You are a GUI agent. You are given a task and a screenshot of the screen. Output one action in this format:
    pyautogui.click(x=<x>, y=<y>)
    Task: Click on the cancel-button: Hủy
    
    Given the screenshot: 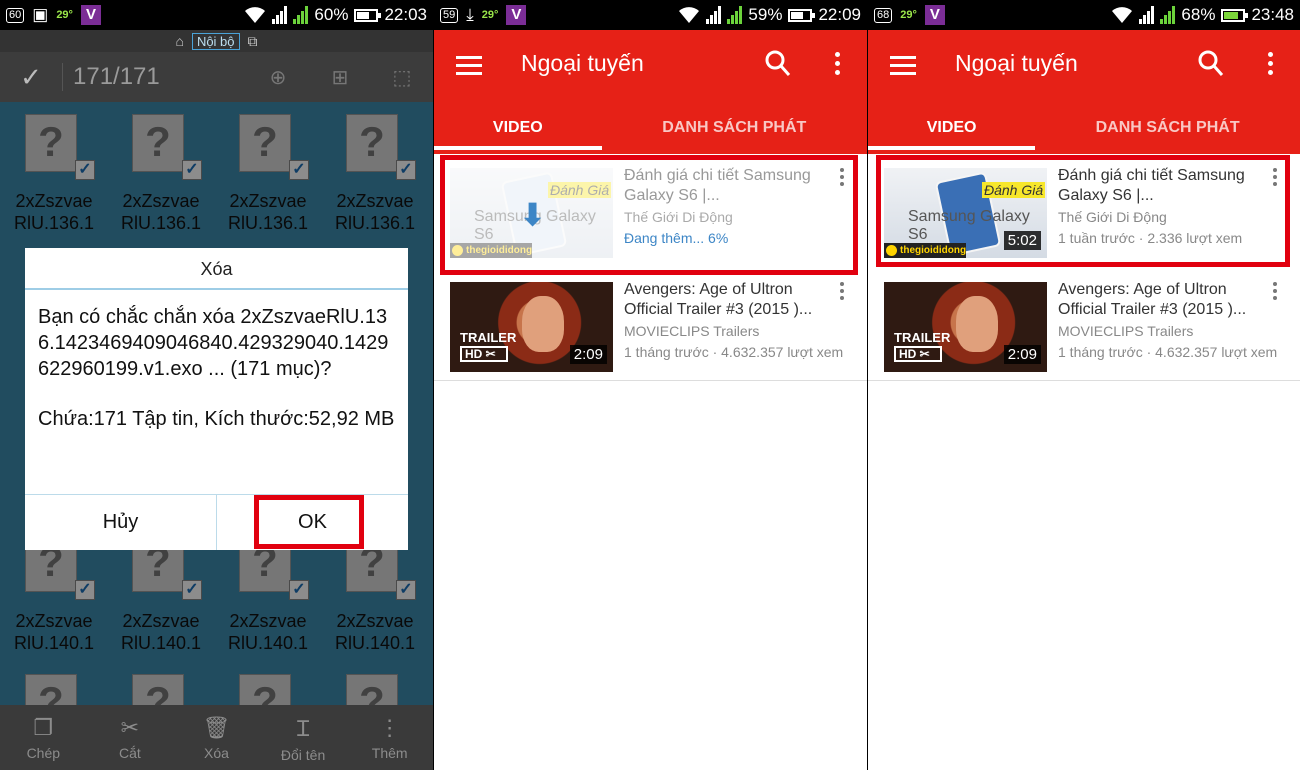 What is the action you would take?
    pyautogui.click(x=120, y=522)
    